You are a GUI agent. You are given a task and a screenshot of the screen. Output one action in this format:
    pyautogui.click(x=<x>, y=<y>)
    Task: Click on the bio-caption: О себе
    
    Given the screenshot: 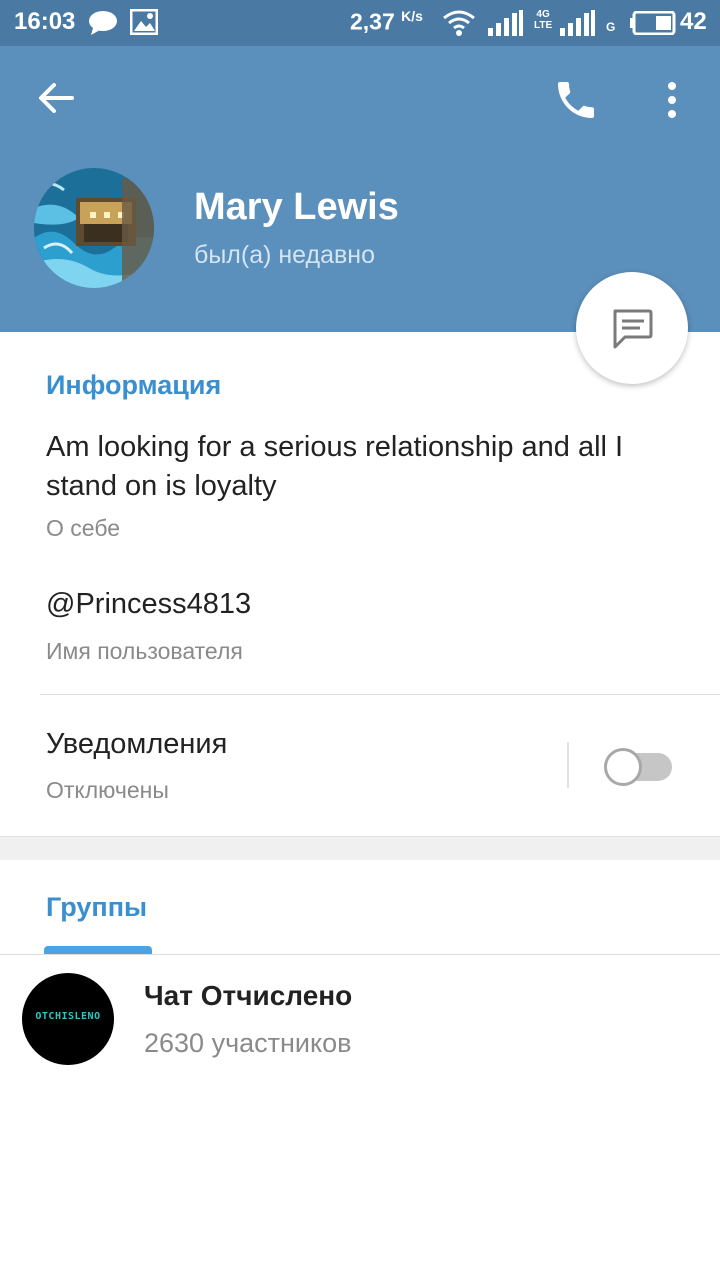 What is the action you would take?
    pyautogui.click(x=83, y=528)
    